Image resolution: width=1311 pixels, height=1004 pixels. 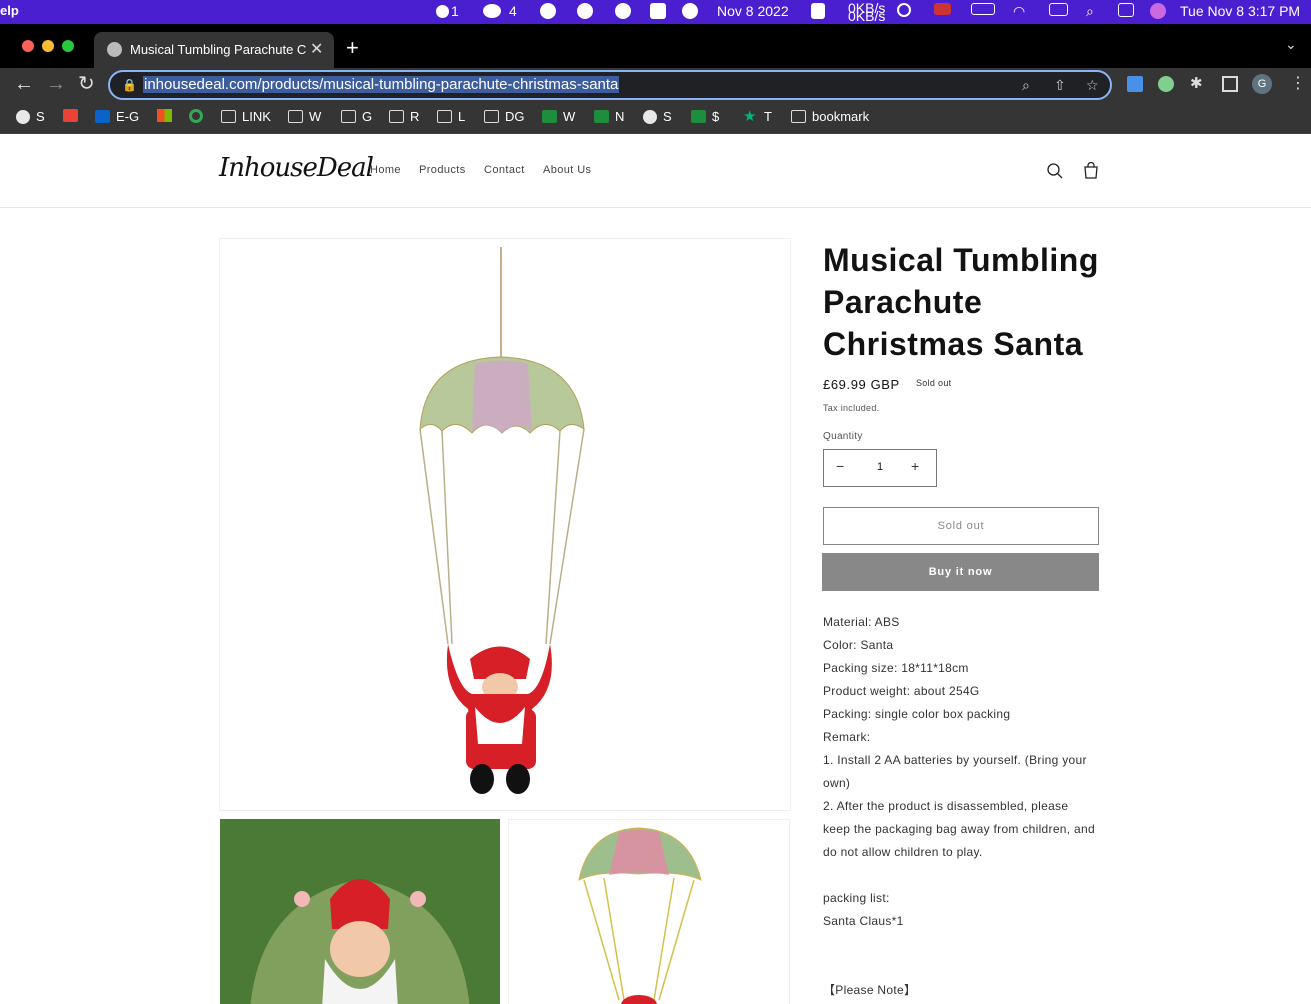 What do you see at coordinates (1262, 84) in the screenshot?
I see `profile-avatar: G` at bounding box center [1262, 84].